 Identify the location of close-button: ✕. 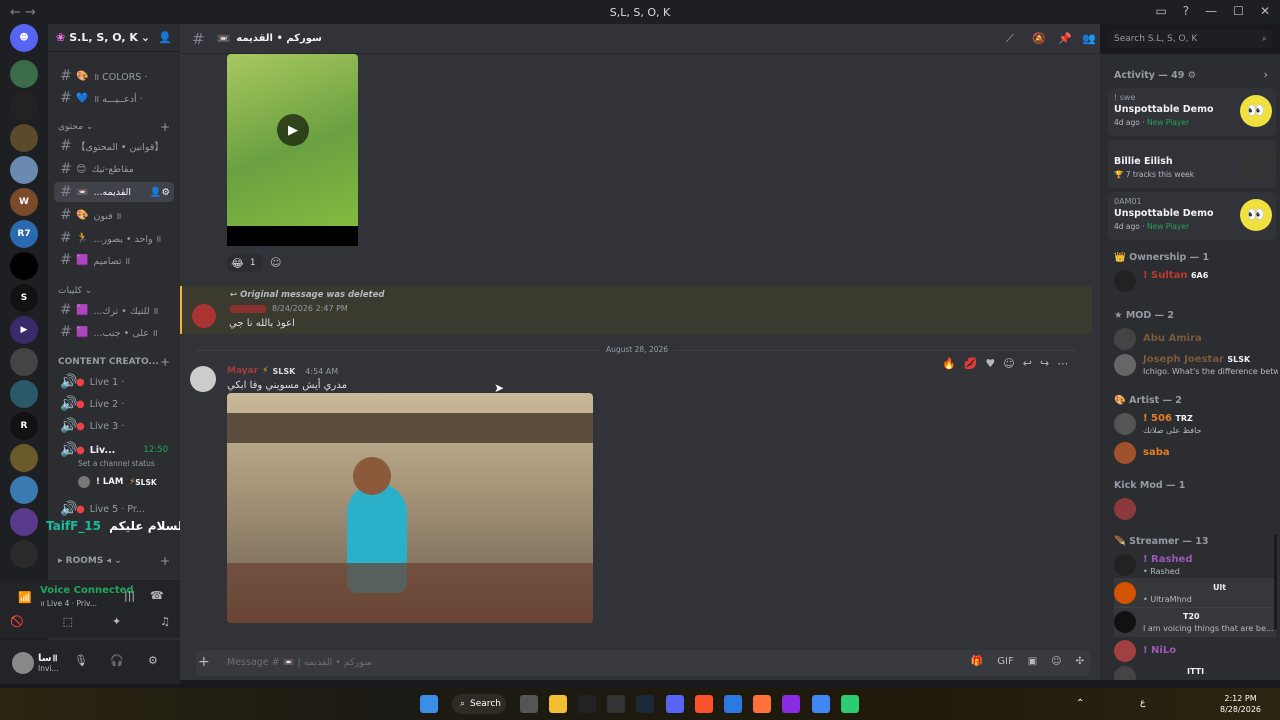
(1265, 11).